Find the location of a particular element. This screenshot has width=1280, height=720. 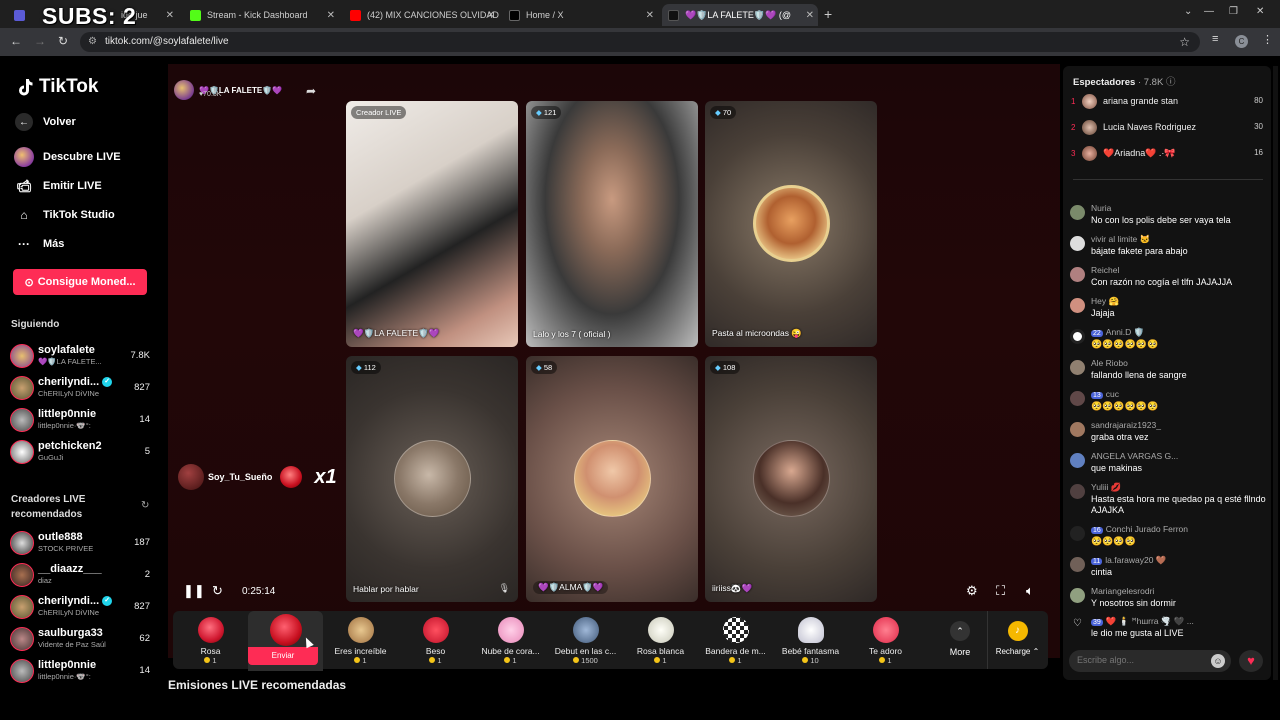

message-user: Yuliii 💋 is located at coordinates (1106, 487).